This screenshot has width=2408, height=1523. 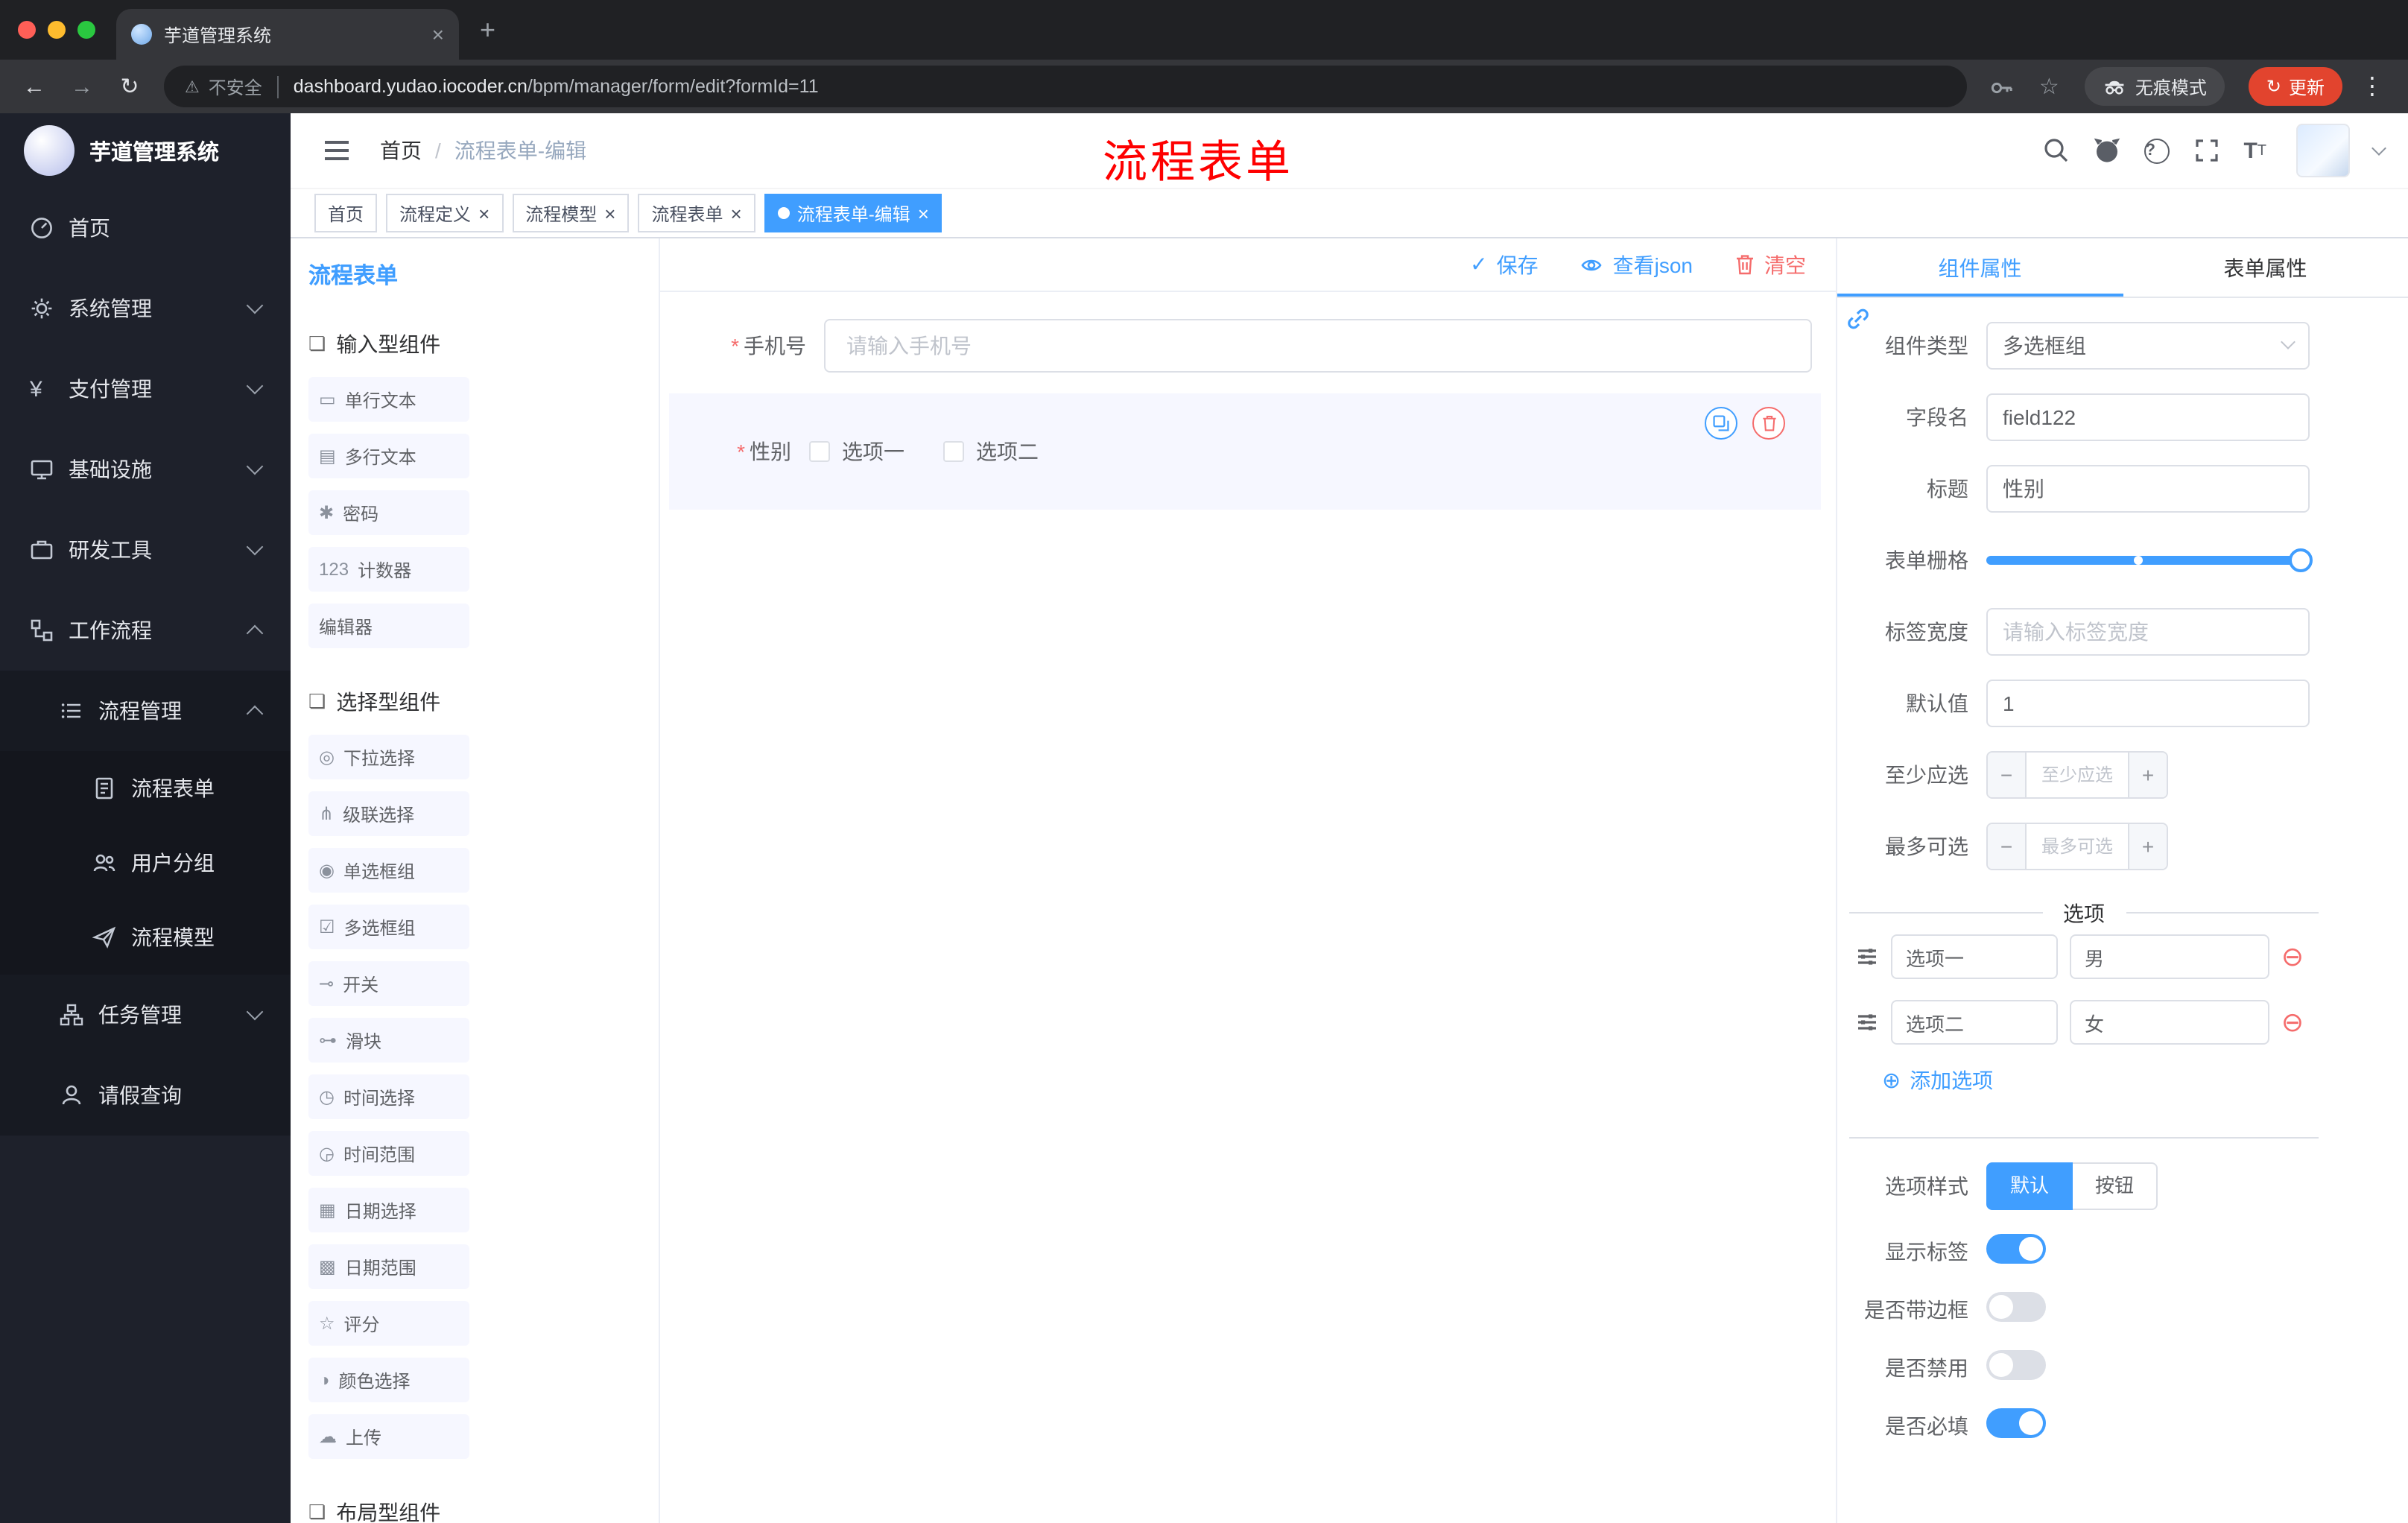 What do you see at coordinates (336, 151) in the screenshot?
I see `hamburger-icon` at bounding box center [336, 151].